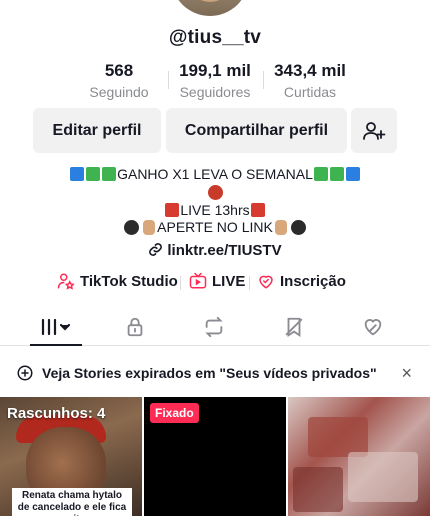  What do you see at coordinates (229, 281) in the screenshot?
I see `shortcut-label: LIVE` at bounding box center [229, 281].